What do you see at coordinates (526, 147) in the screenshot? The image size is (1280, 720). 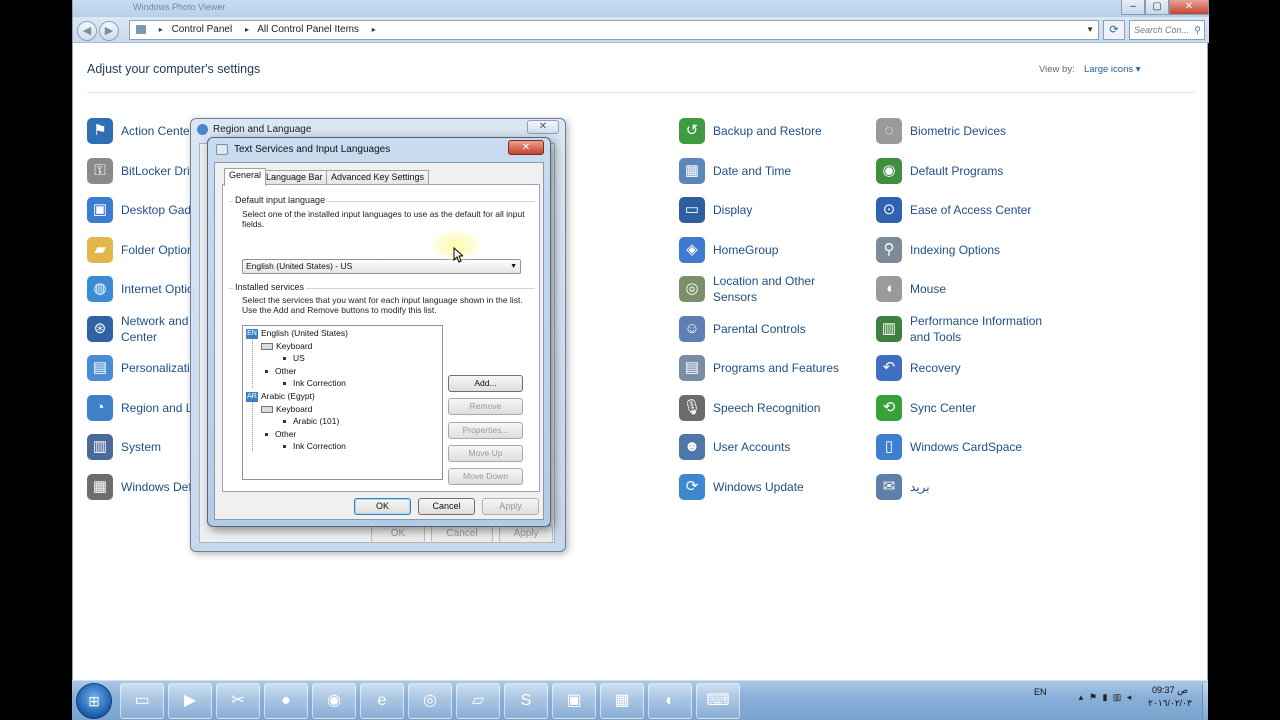 I see `ts-close-button: ✕` at bounding box center [526, 147].